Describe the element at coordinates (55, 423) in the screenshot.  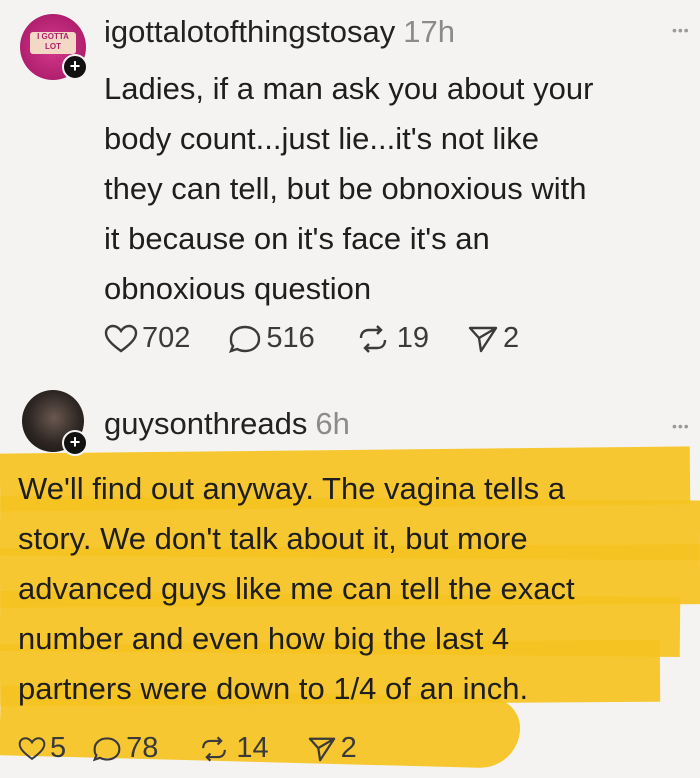
I see `avatar: +` at that location.